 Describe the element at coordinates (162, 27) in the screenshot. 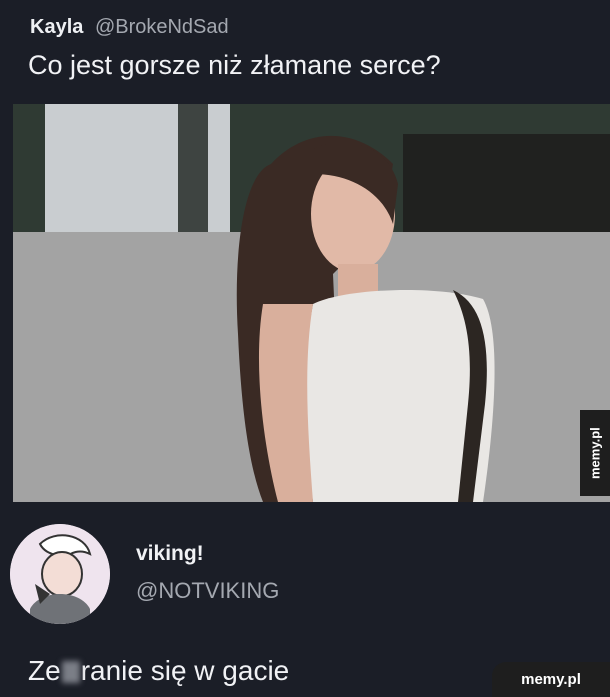

I see `tweet-author-handle: @BrokeNdSad` at that location.